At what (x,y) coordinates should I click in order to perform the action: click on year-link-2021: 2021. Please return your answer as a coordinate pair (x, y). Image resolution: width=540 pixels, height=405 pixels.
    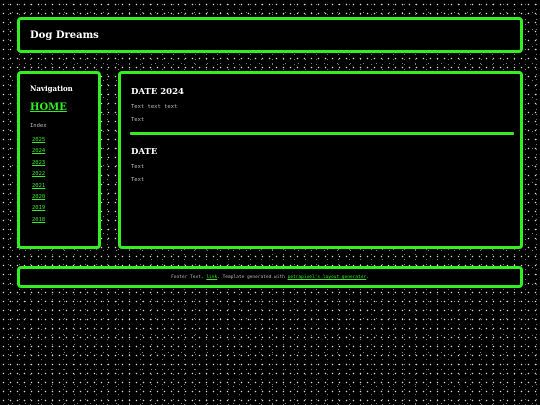
    Looking at the image, I should click on (38, 186).